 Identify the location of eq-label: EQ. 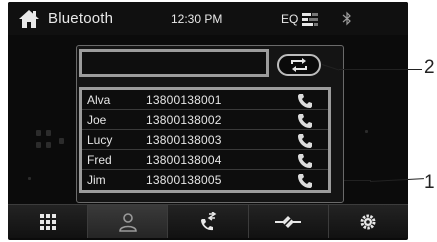
(290, 19).